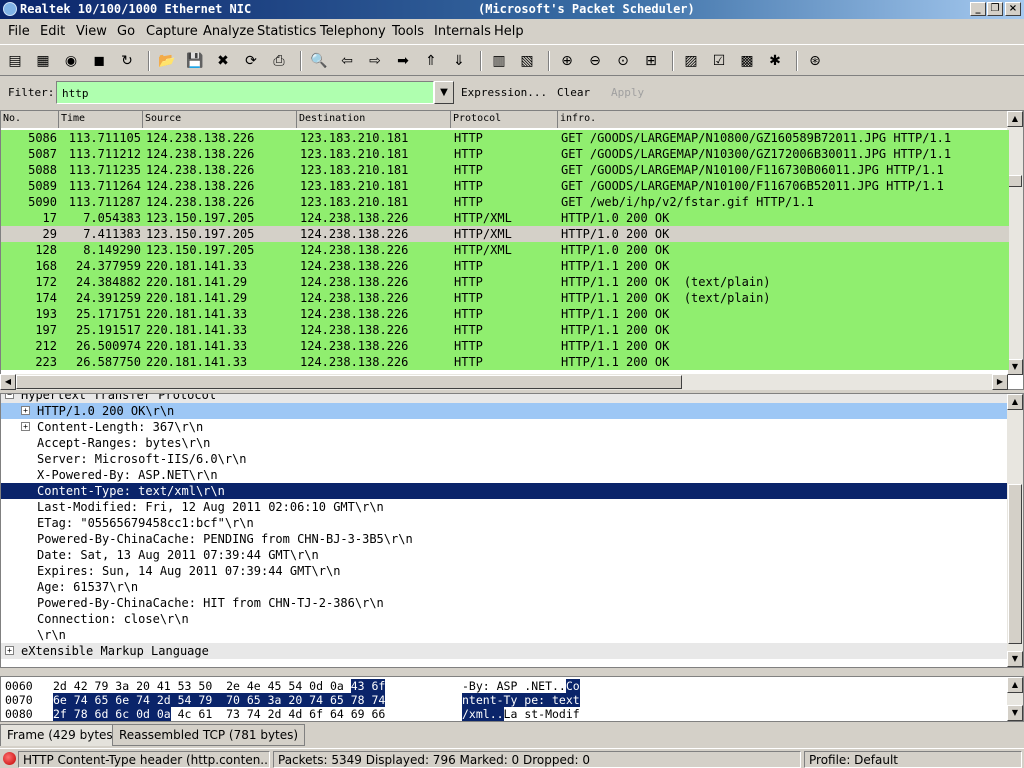 This screenshot has width=1024, height=768. Describe the element at coordinates (43, 61) in the screenshot. I see `options-icon: ▦` at that location.